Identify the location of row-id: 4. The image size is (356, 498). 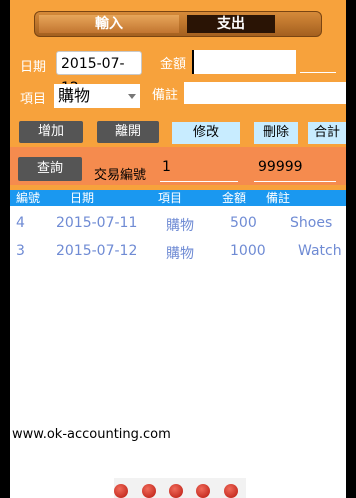
(20, 223).